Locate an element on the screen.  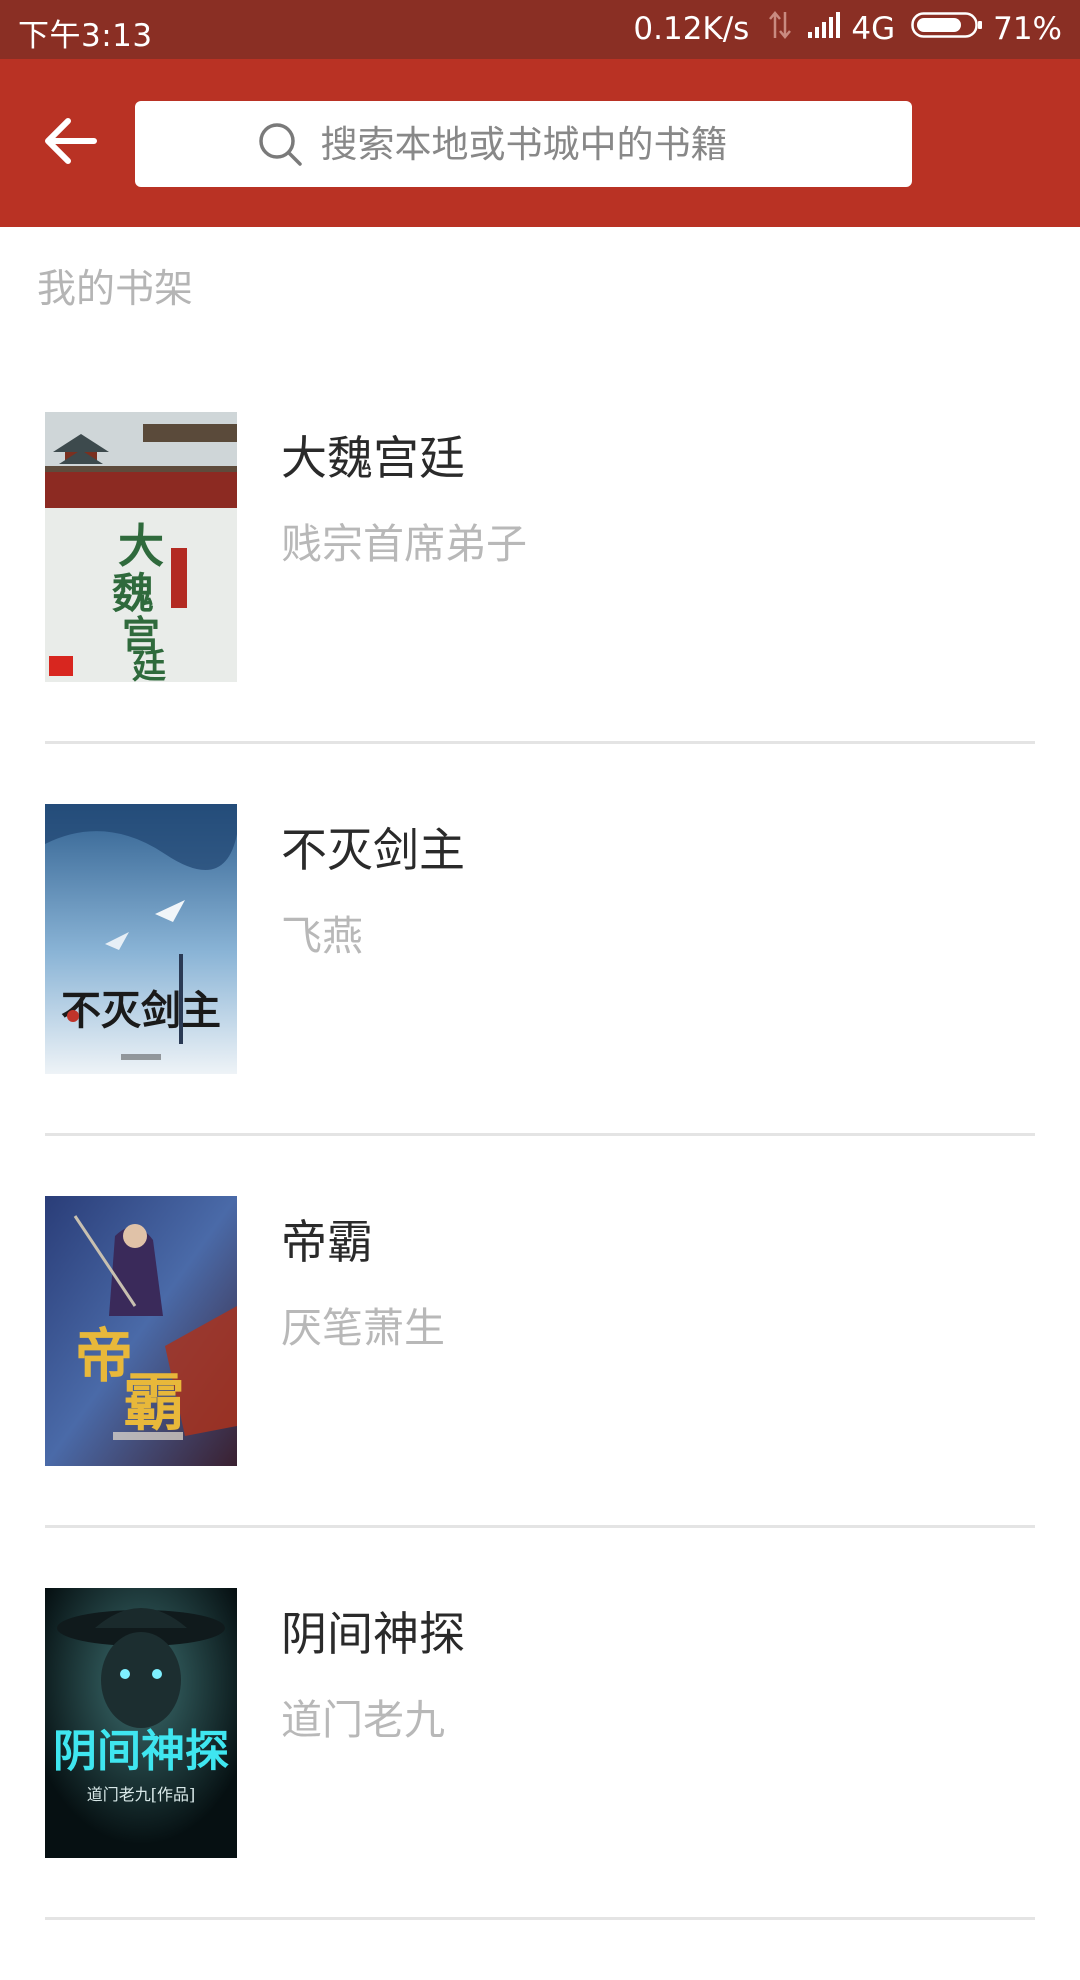
signal-icon is located at coordinates (825, 29).